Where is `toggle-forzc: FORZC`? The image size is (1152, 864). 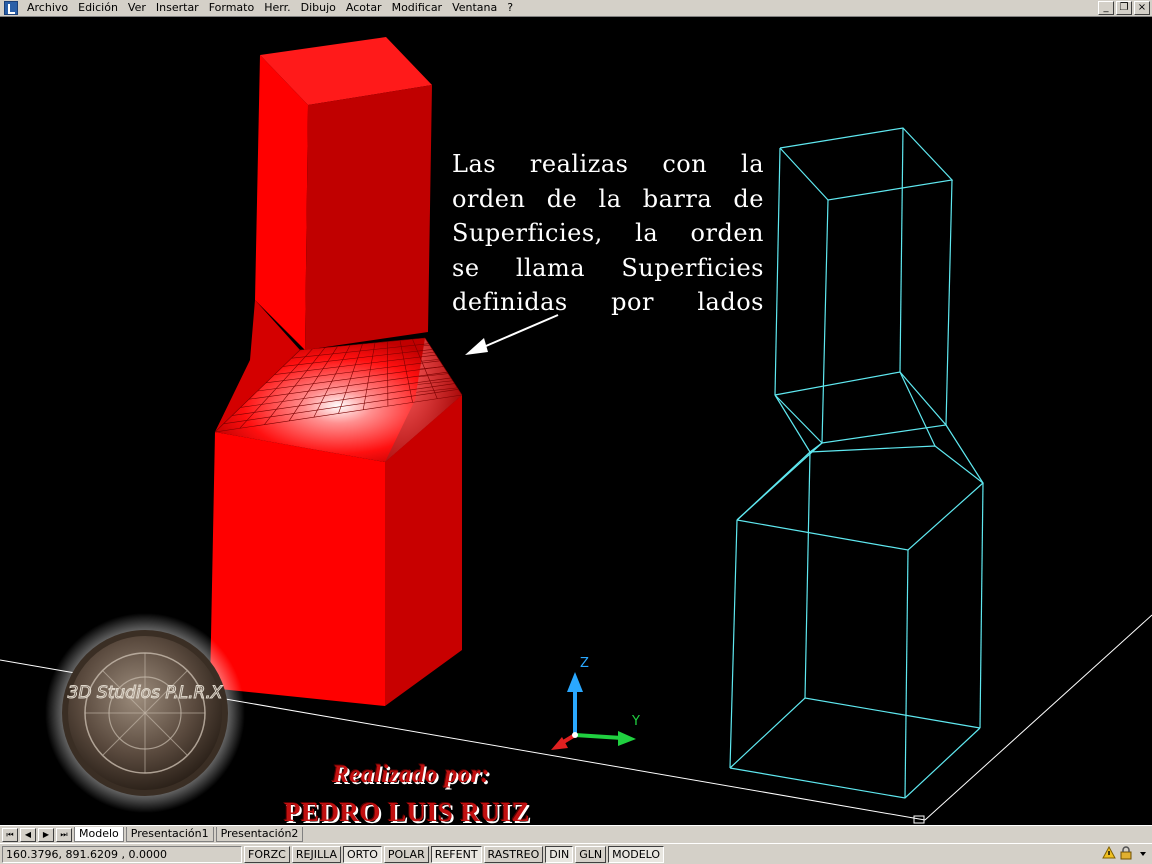
toggle-forzc: FORZC is located at coordinates (267, 854).